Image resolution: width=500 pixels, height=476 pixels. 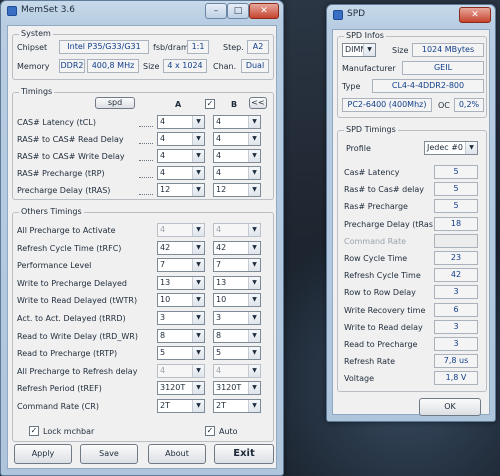 What do you see at coordinates (165, 247) in the screenshot?
I see `others-a-select-value: 42` at bounding box center [165, 247].